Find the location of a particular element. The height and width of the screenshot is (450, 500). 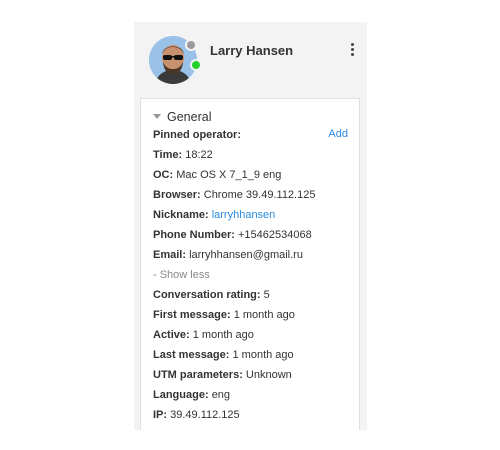

field-active: Active: 1 month ago is located at coordinates (203, 335).